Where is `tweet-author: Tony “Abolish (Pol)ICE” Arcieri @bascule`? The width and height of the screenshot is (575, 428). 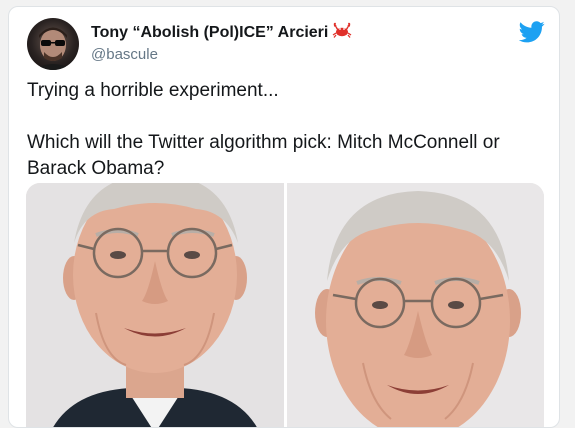 tweet-author: Tony “Abolish (Pol)ICE” Arcieri @bascule is located at coordinates (221, 42).